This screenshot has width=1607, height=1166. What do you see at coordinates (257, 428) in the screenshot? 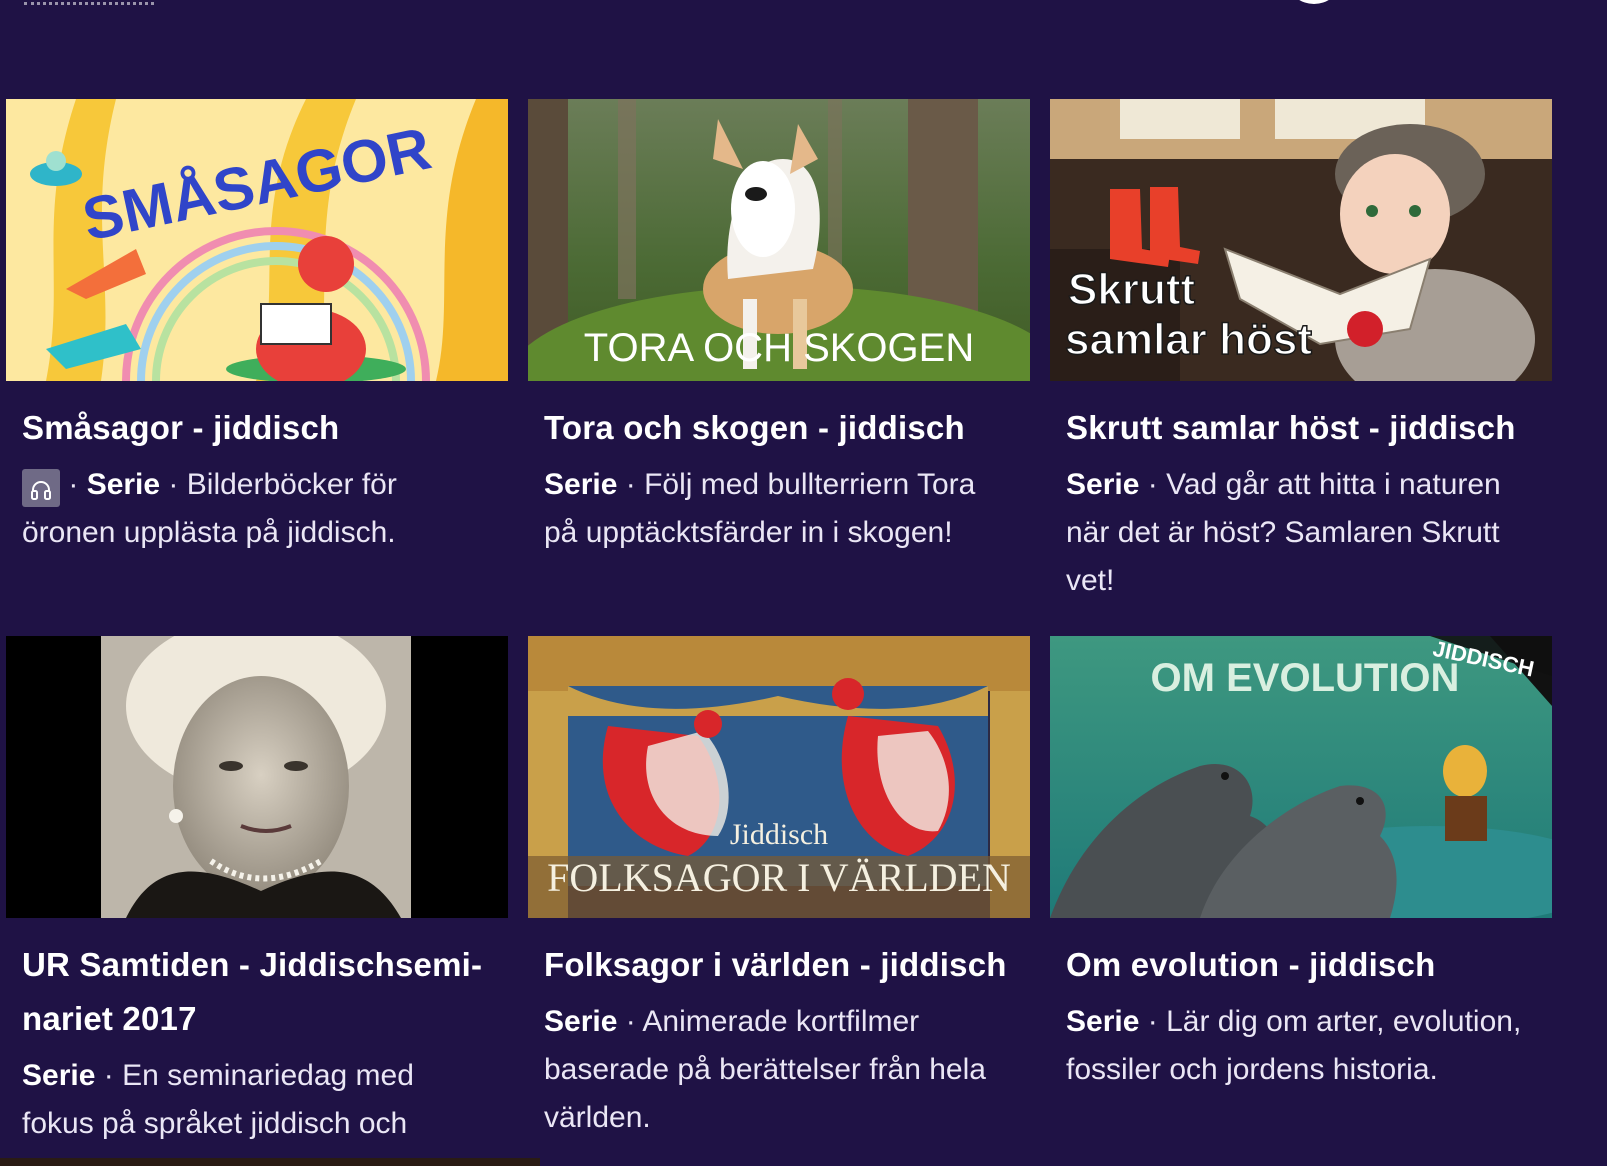
I see `card-title: Småsagor - jiddisch` at bounding box center [257, 428].